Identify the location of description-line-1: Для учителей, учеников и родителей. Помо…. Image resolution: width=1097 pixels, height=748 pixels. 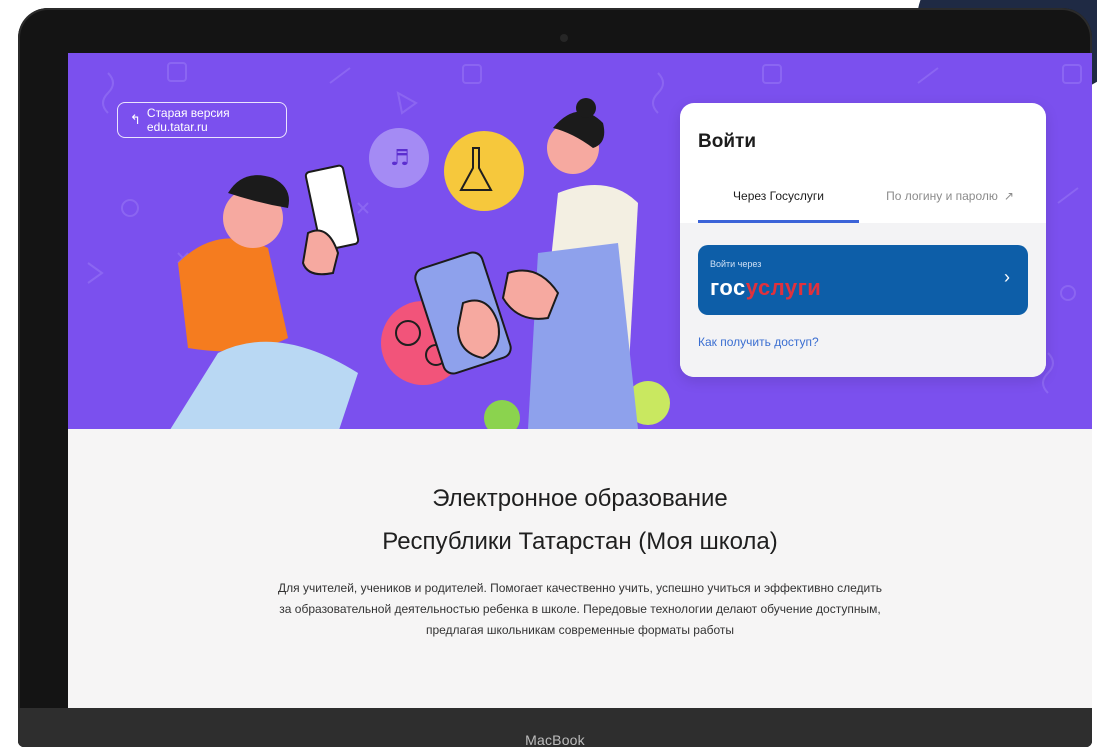
(579, 588).